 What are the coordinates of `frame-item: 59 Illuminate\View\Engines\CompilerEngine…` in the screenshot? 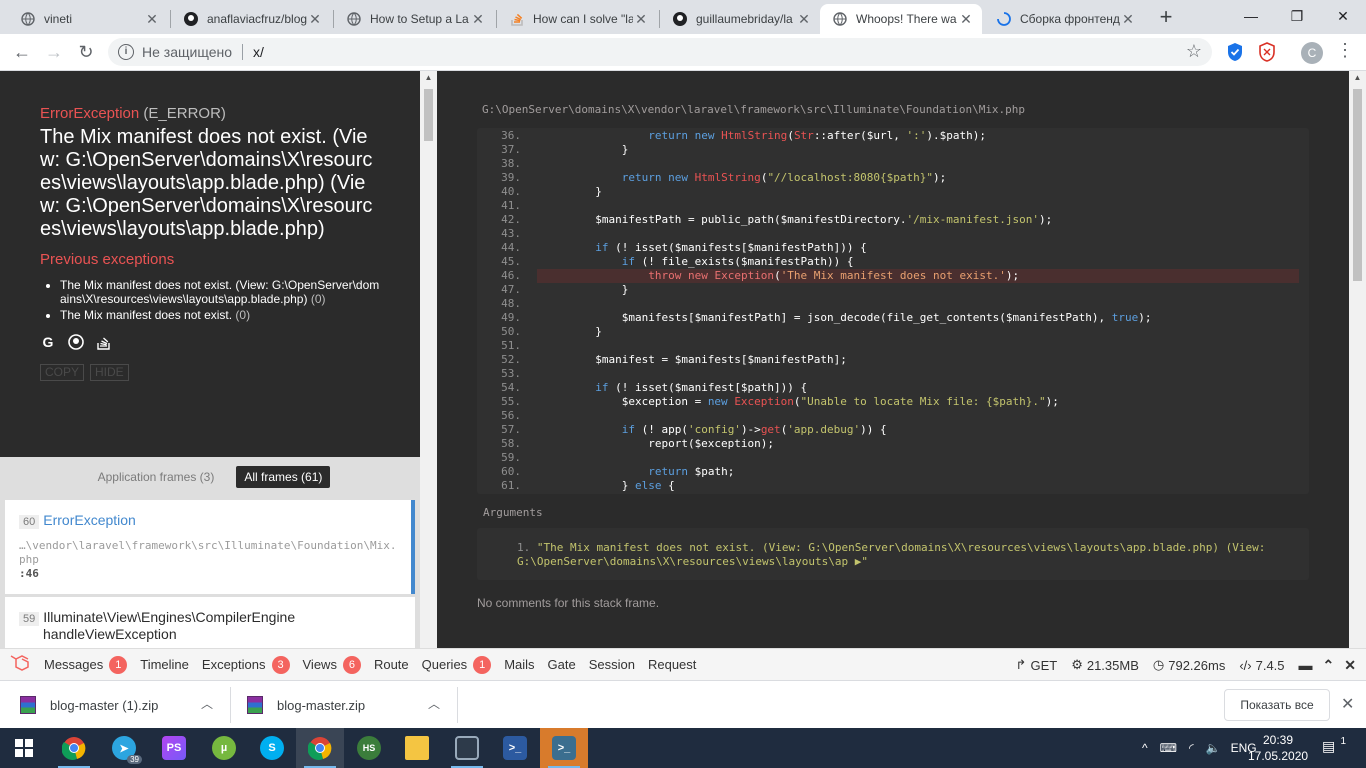 It's located at (210, 622).